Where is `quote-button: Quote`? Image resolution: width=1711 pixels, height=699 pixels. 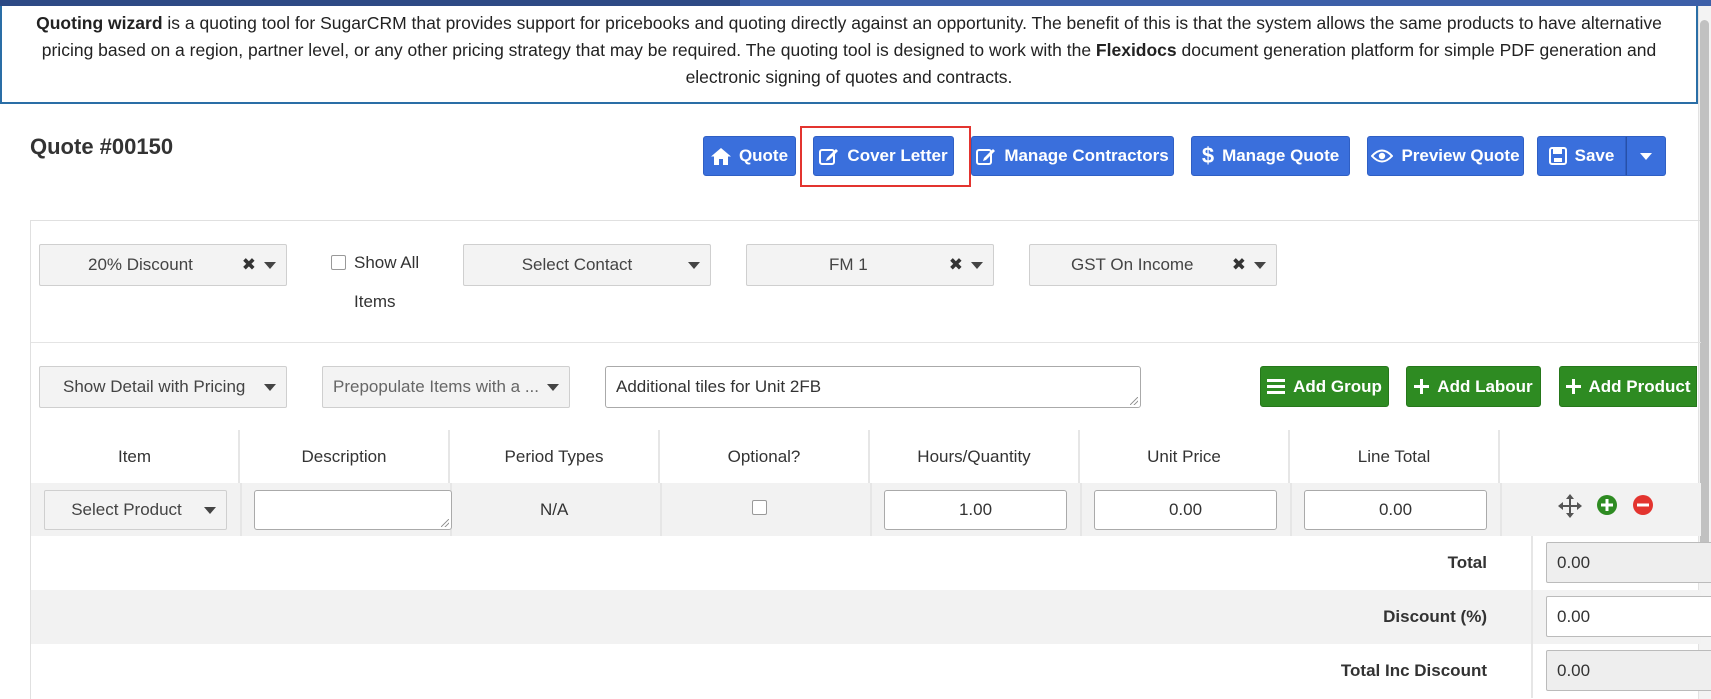
quote-button: Quote is located at coordinates (749, 156).